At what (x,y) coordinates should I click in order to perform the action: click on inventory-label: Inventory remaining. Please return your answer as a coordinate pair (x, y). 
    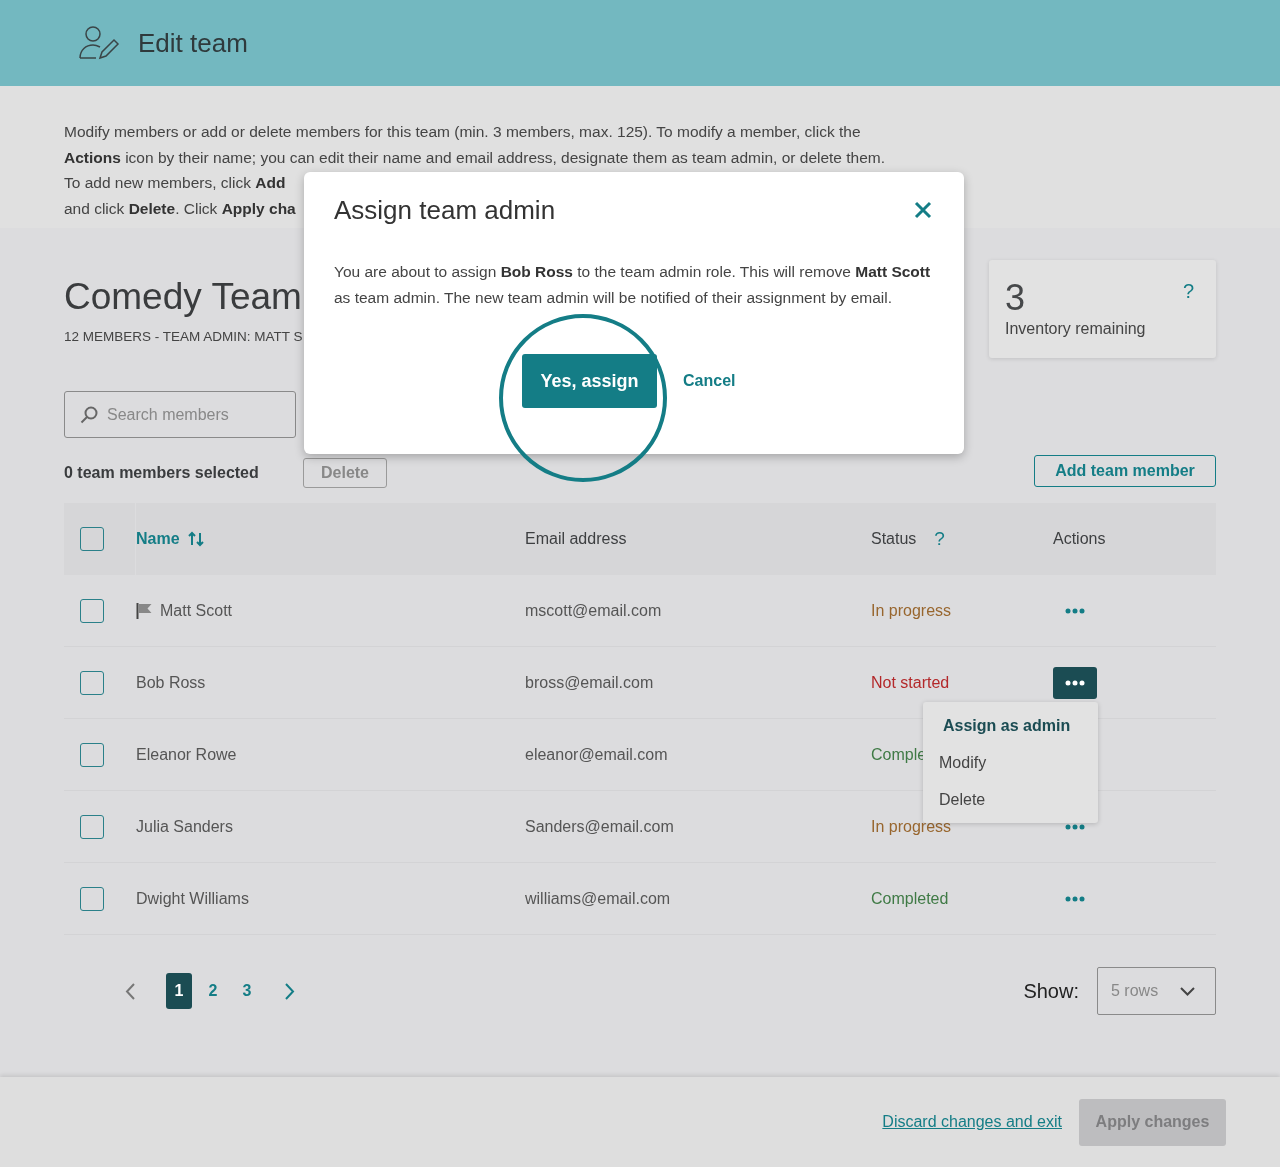
    Looking at the image, I should click on (1076, 329).